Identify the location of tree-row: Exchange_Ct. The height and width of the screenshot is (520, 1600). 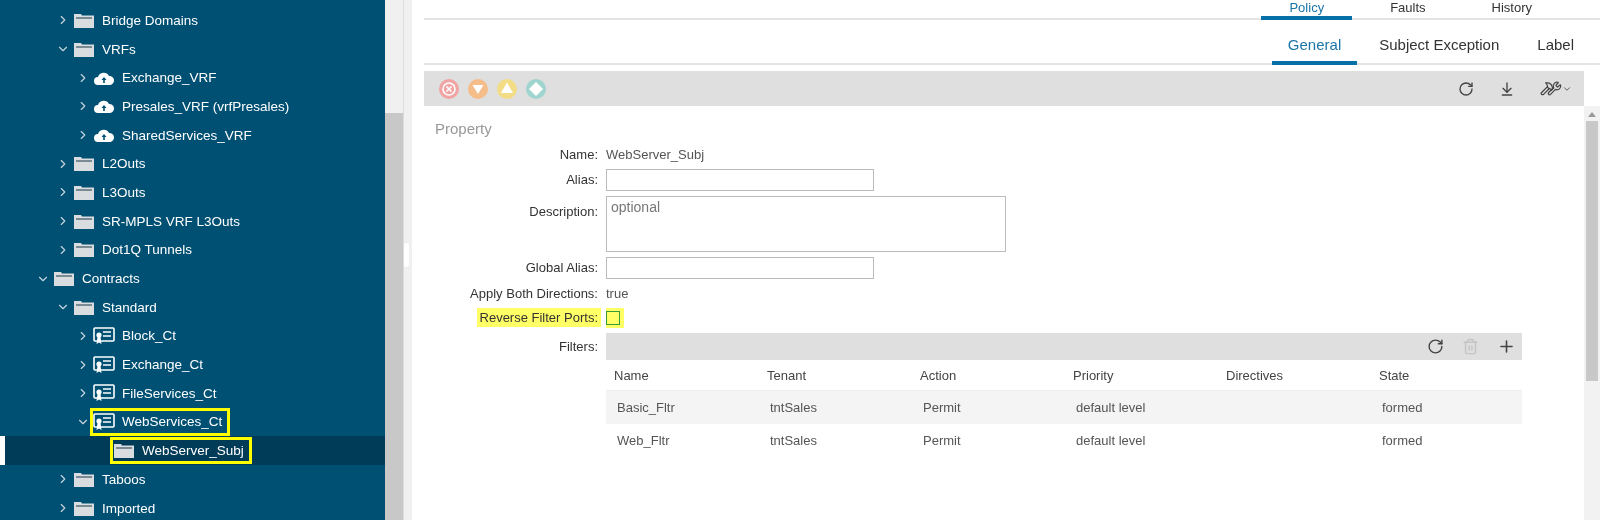
(192, 364).